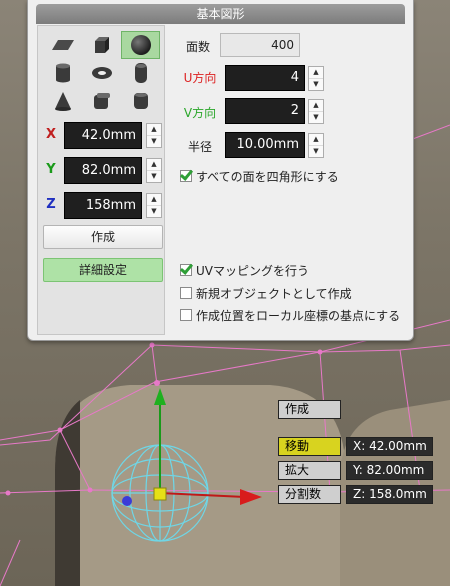  I want to click on v-direction-label: V方向, so click(200, 113).